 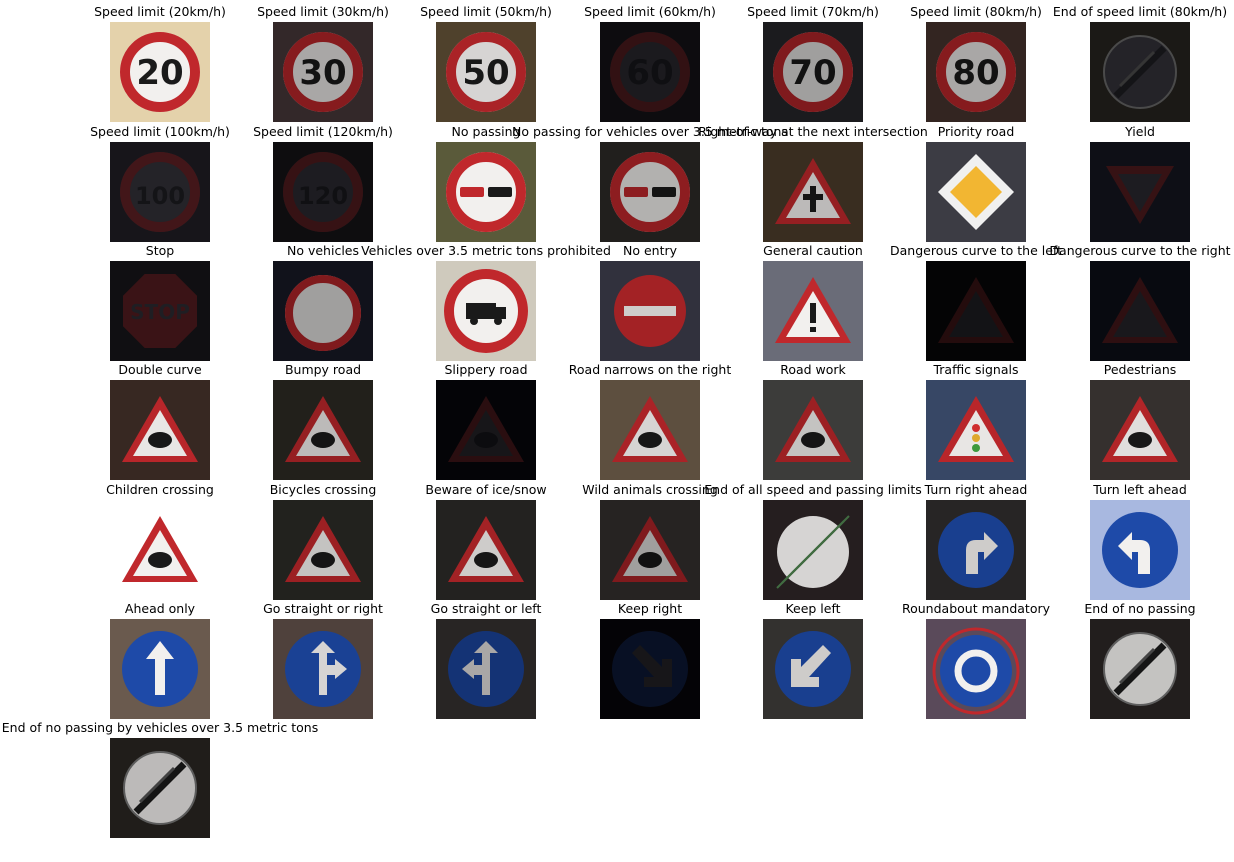 I want to click on sign-panel: No passing, so click(x=486, y=183).